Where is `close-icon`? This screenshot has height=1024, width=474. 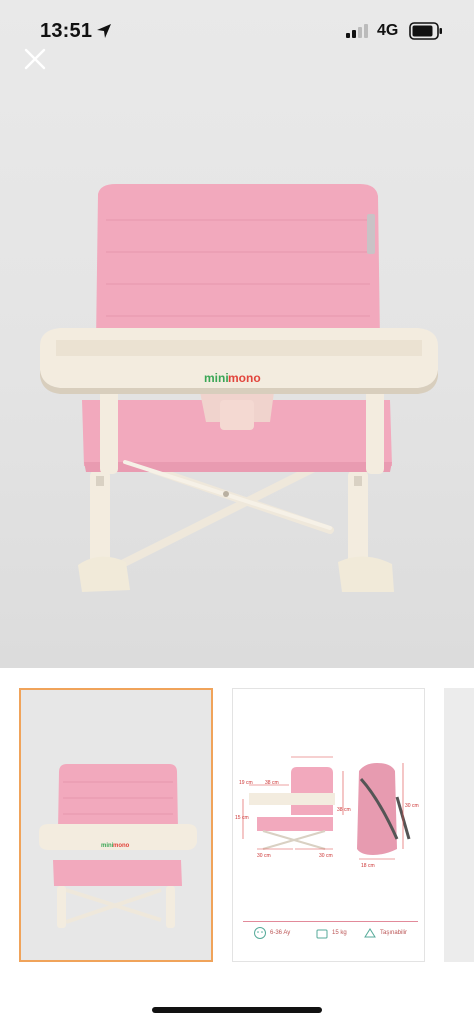 close-icon is located at coordinates (35, 59).